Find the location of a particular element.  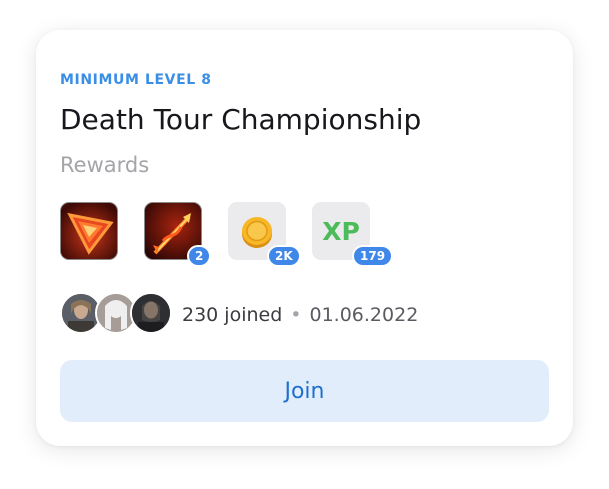

participant-avatars is located at coordinates (116, 313).